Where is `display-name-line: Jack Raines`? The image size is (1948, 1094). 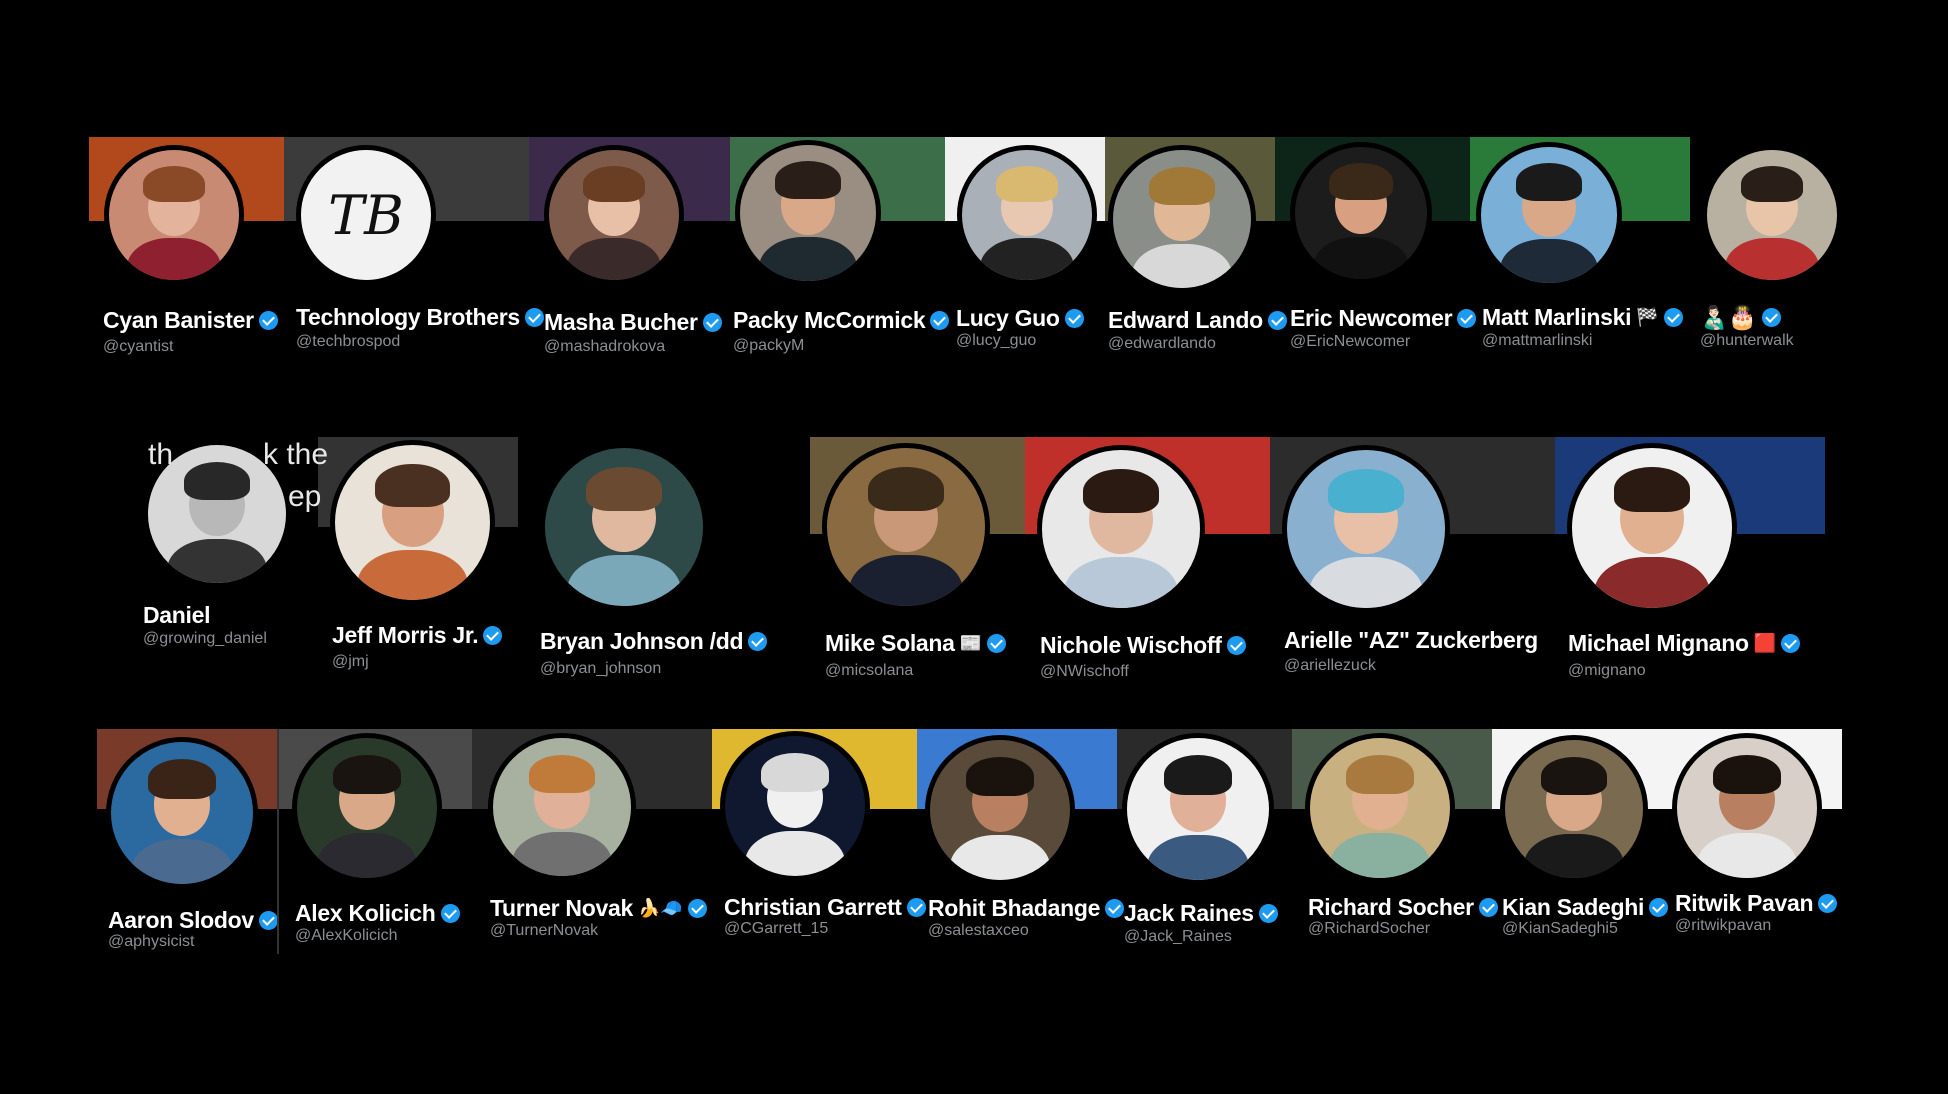 display-name-line: Jack Raines is located at coordinates (1201, 913).